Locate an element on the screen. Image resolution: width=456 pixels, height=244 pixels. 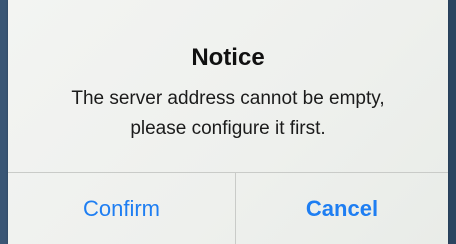
dialog-message-line-2: please configure it first. is located at coordinates (228, 128).